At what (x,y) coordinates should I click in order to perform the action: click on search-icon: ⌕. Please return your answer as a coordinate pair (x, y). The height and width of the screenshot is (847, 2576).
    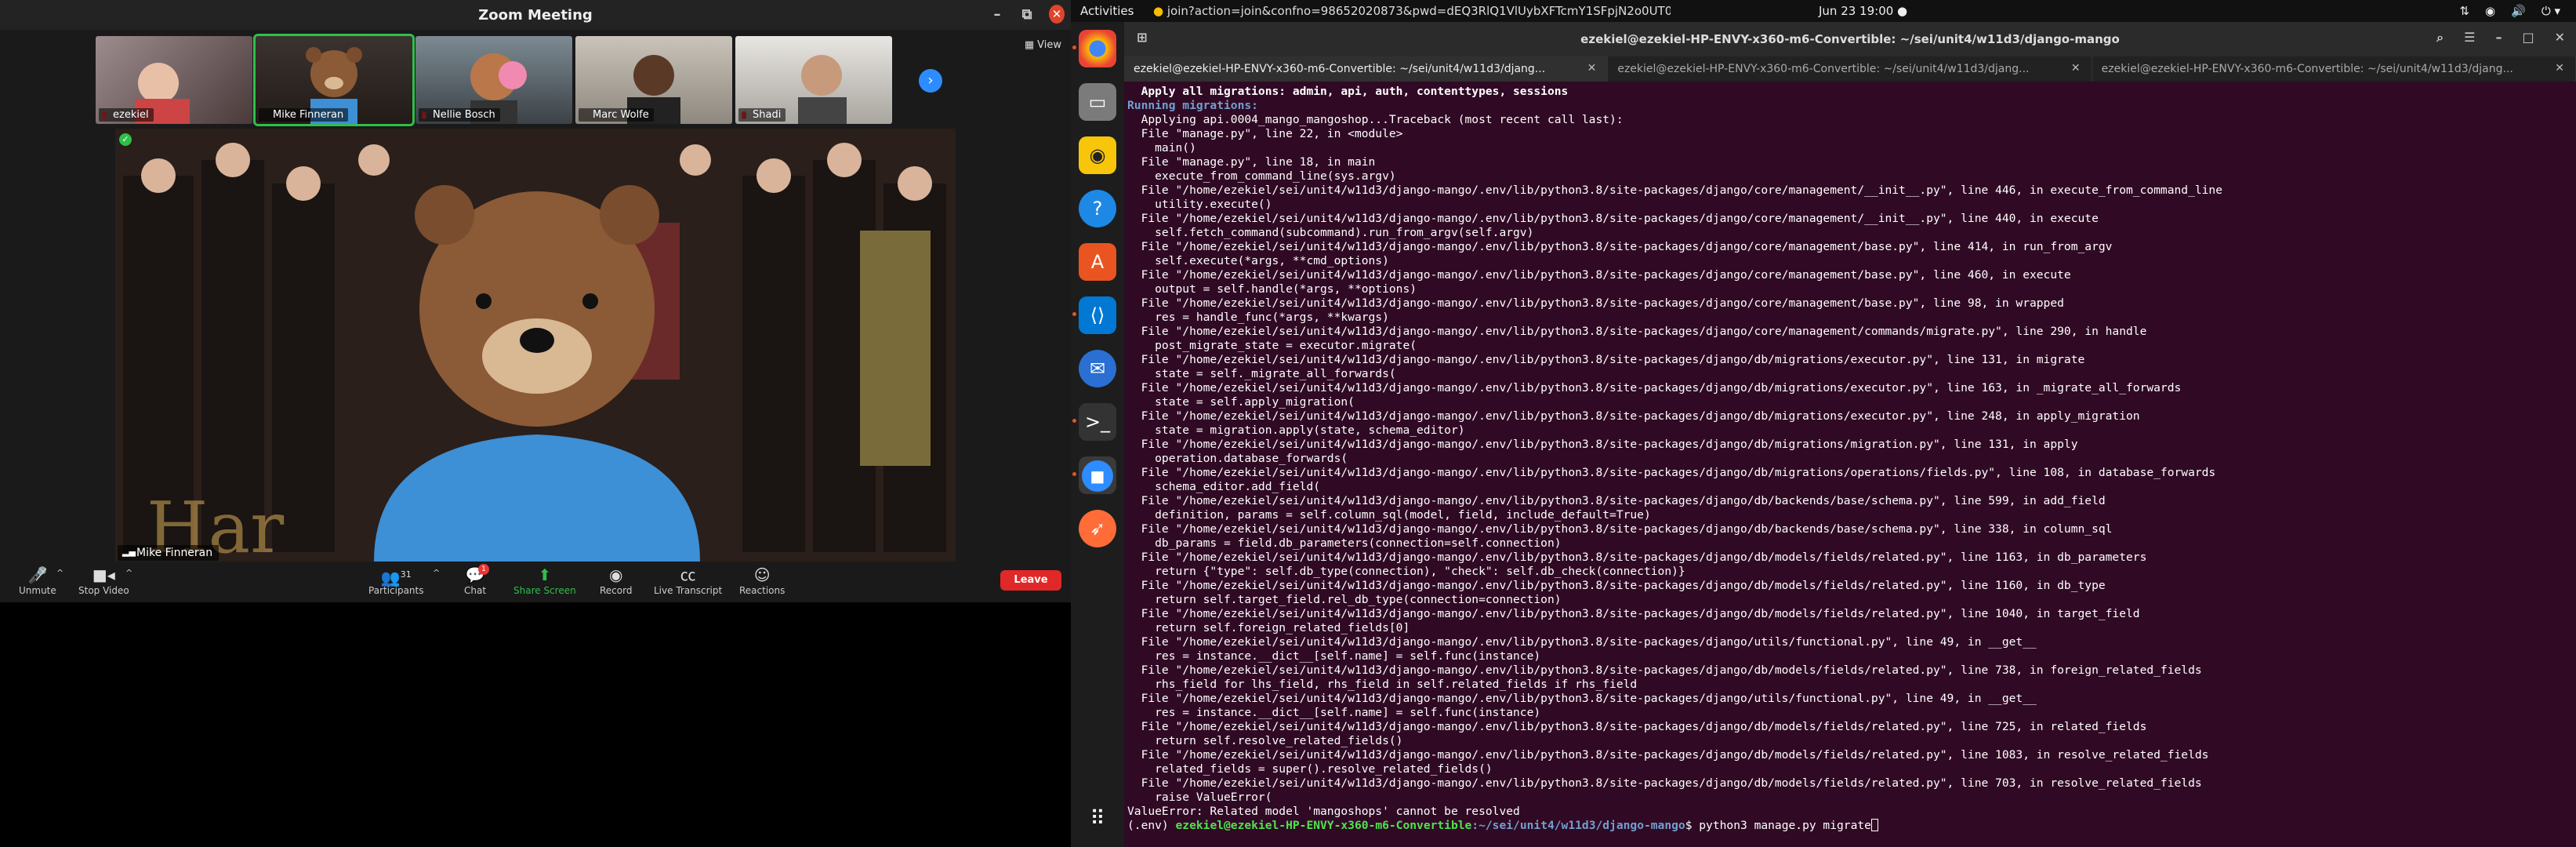
    Looking at the image, I should click on (2440, 37).